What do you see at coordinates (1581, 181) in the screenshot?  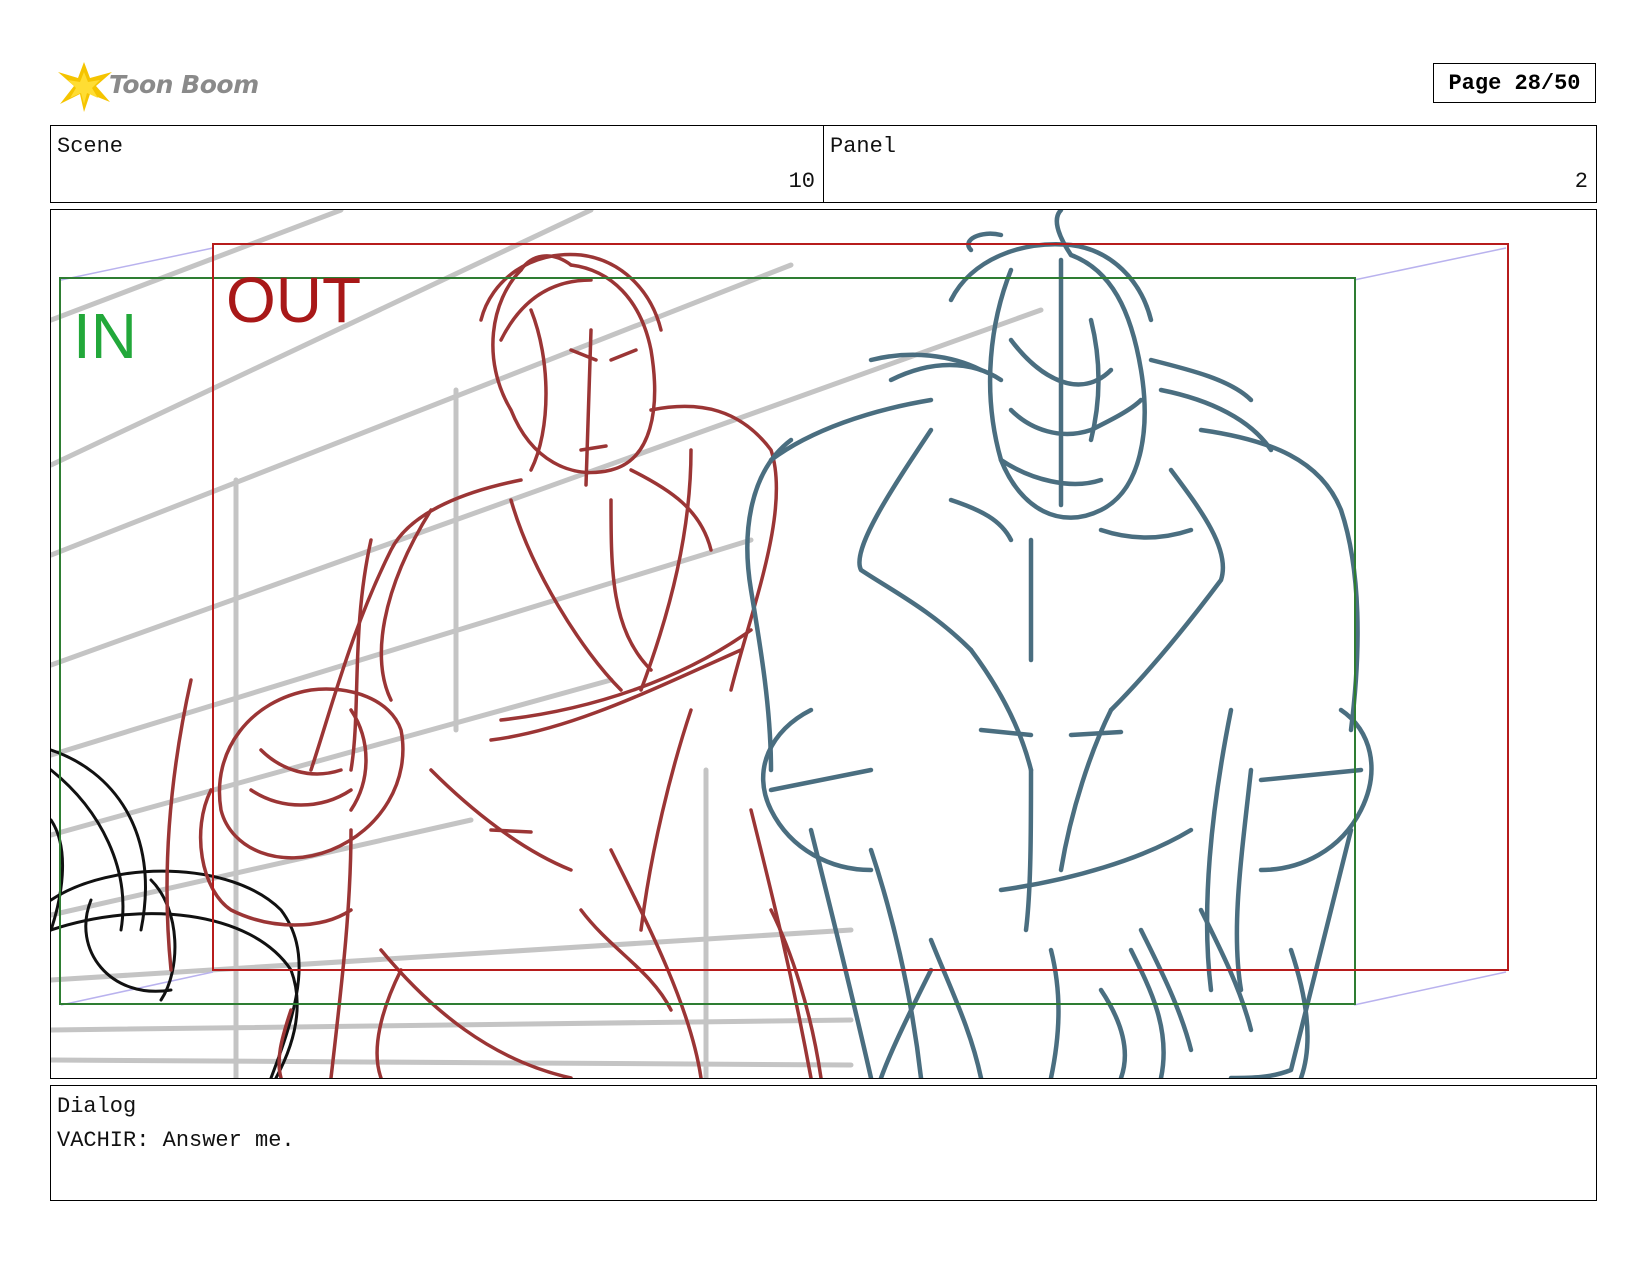 I see `panel-value: 2` at bounding box center [1581, 181].